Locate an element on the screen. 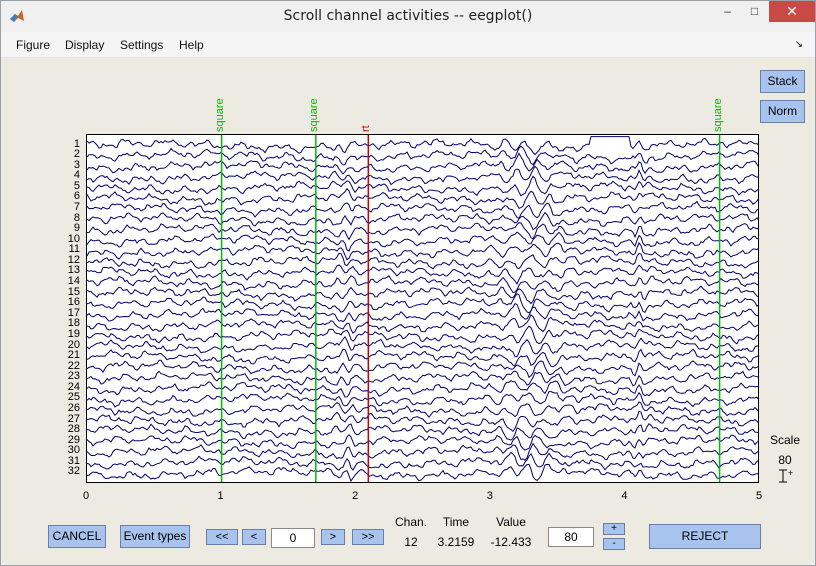 The image size is (816, 566). window-title: Scroll channel activities -- eegplot() is located at coordinates (408, 16).